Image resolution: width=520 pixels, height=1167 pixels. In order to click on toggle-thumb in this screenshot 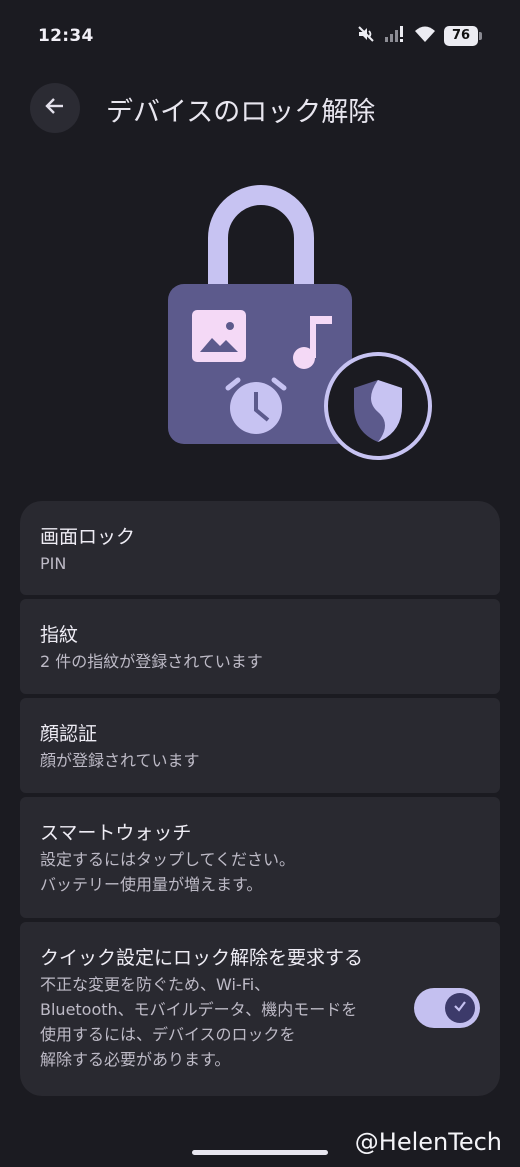, I will do `click(460, 1008)`.